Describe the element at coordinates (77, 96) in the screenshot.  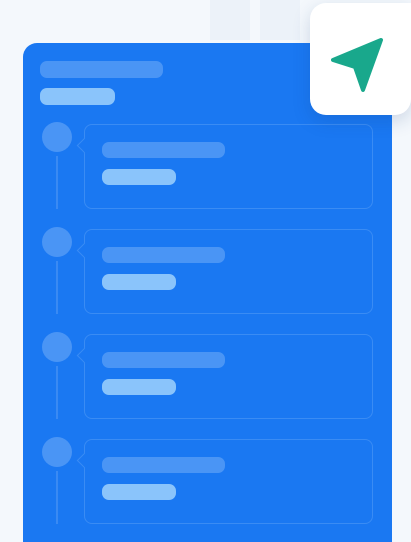
I see `card-subtitle-placeholder` at that location.